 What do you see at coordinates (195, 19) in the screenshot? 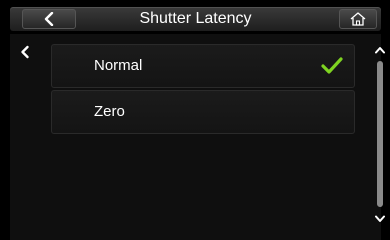
I see `title-bar: Shutter Latency` at bounding box center [195, 19].